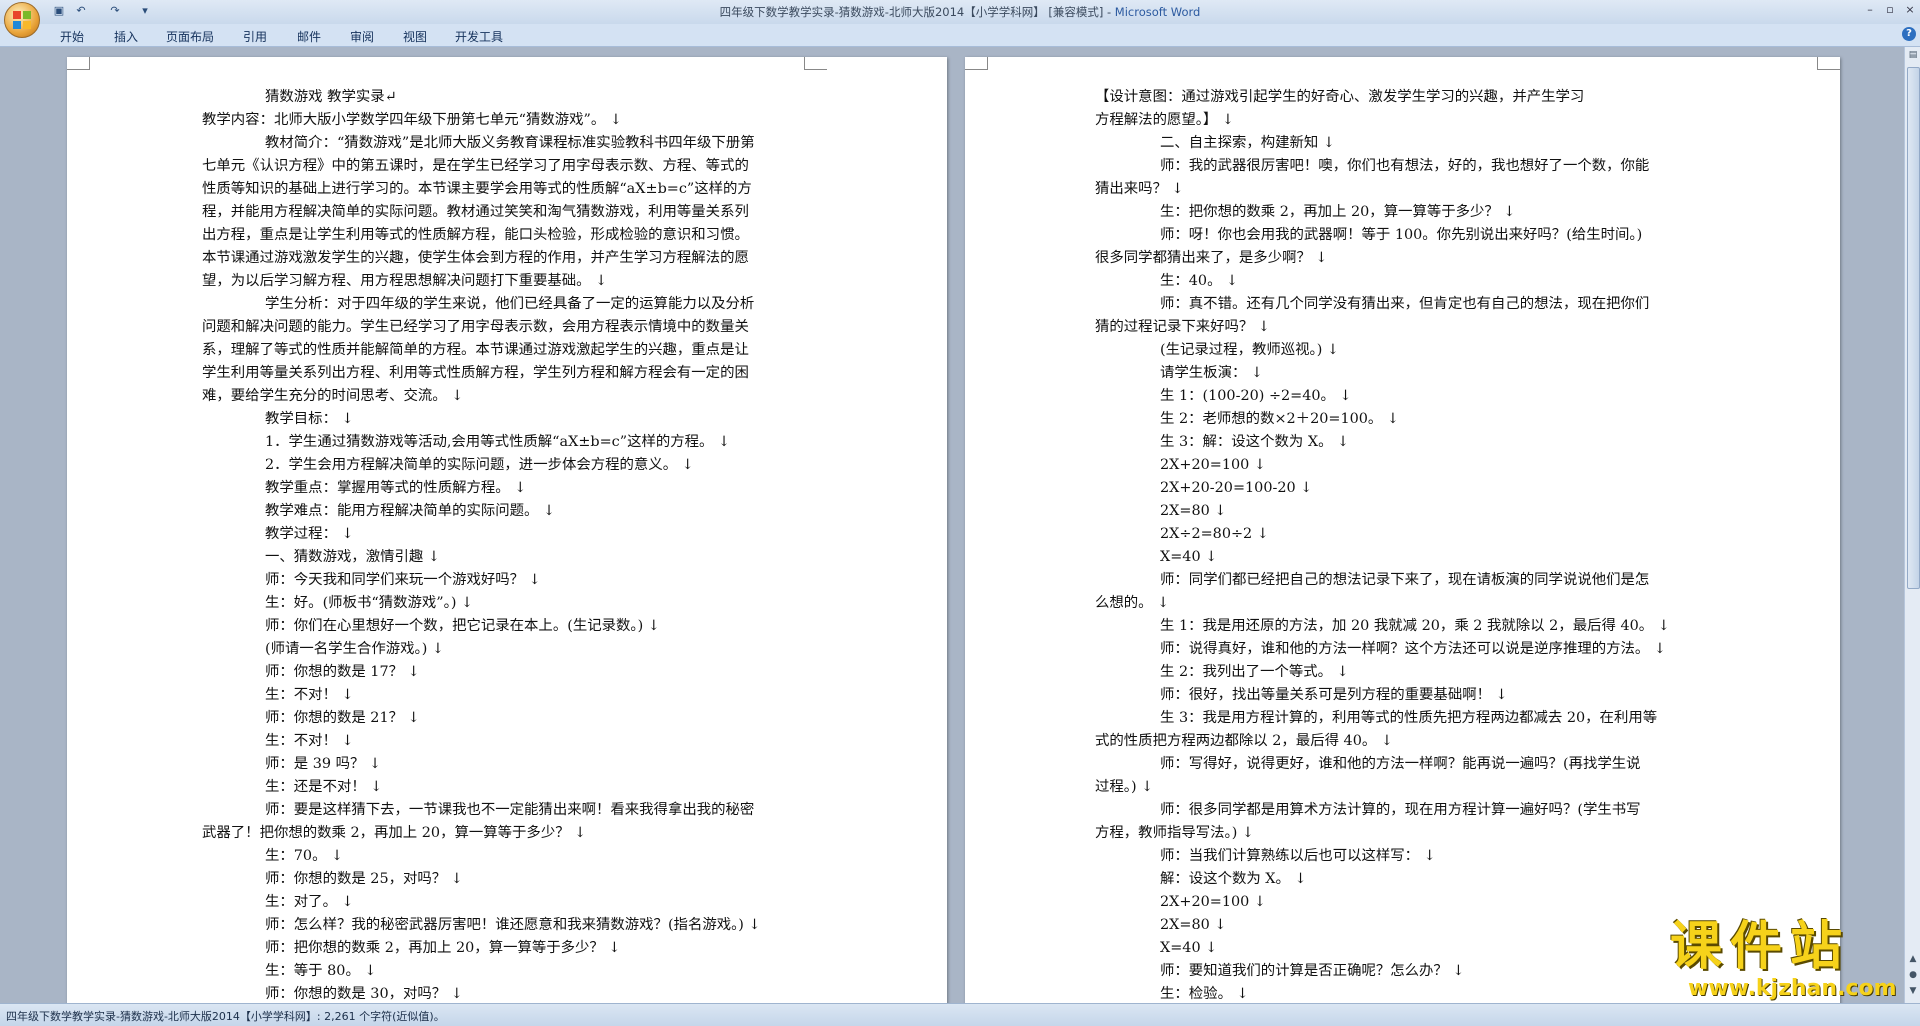 This screenshot has width=1920, height=1026. Describe the element at coordinates (1338, 212) in the screenshot. I see `text-line: 生：把你想的数乘 2，再加上 20，算一算等于多少？ ↓` at that location.